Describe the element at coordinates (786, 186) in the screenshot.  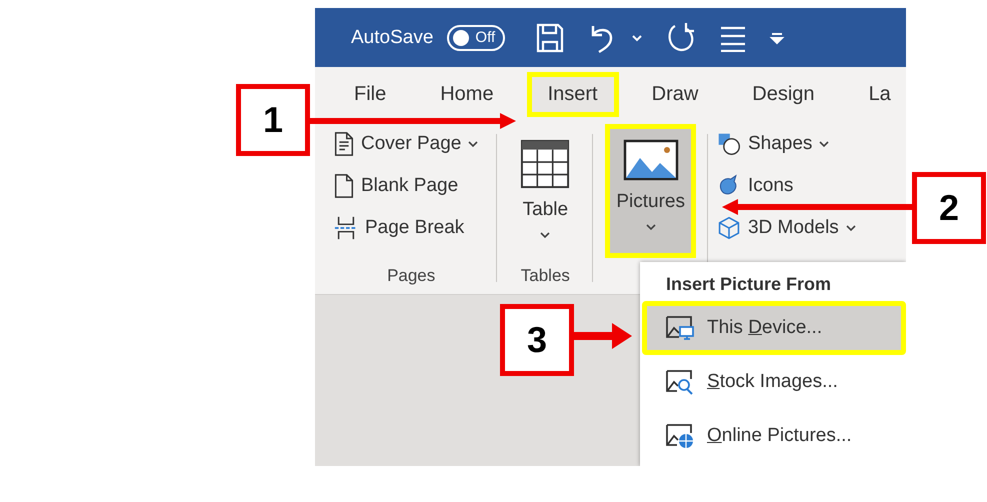
I see `ribbon-button: Icons` at that location.